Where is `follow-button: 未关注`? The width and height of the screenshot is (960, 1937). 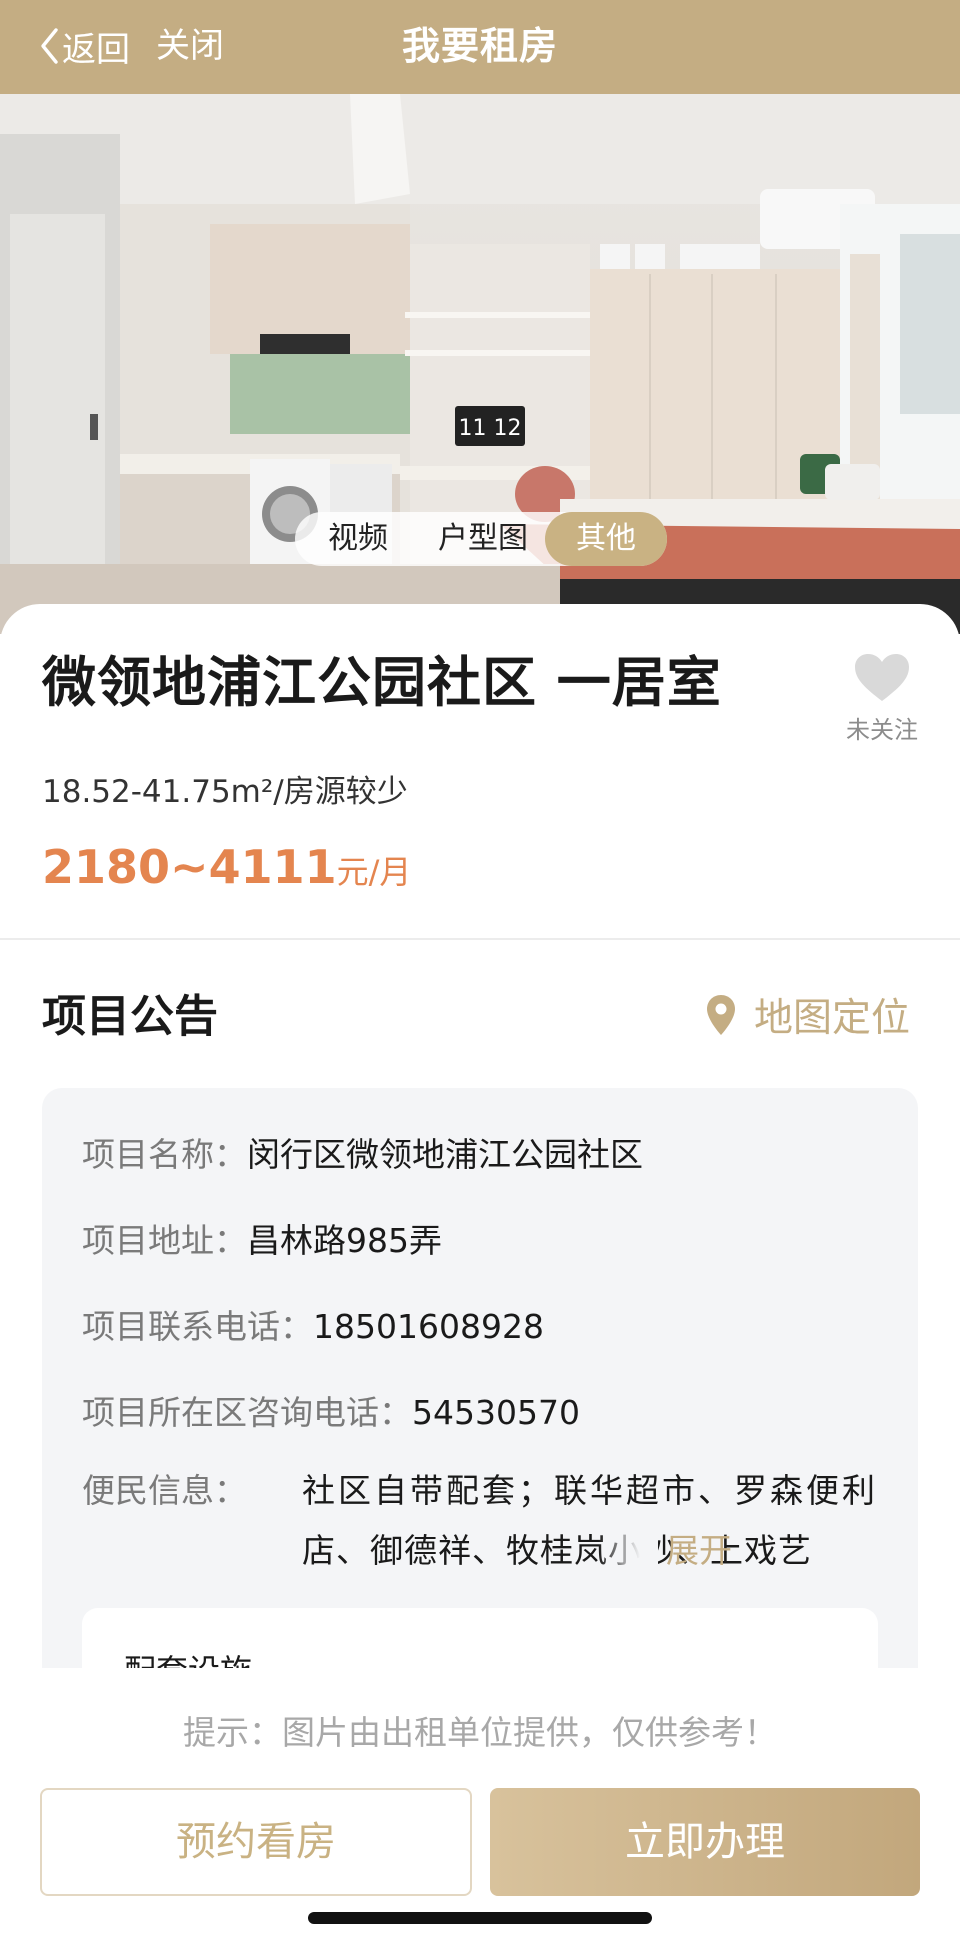
follow-button: 未关注 is located at coordinates (882, 698).